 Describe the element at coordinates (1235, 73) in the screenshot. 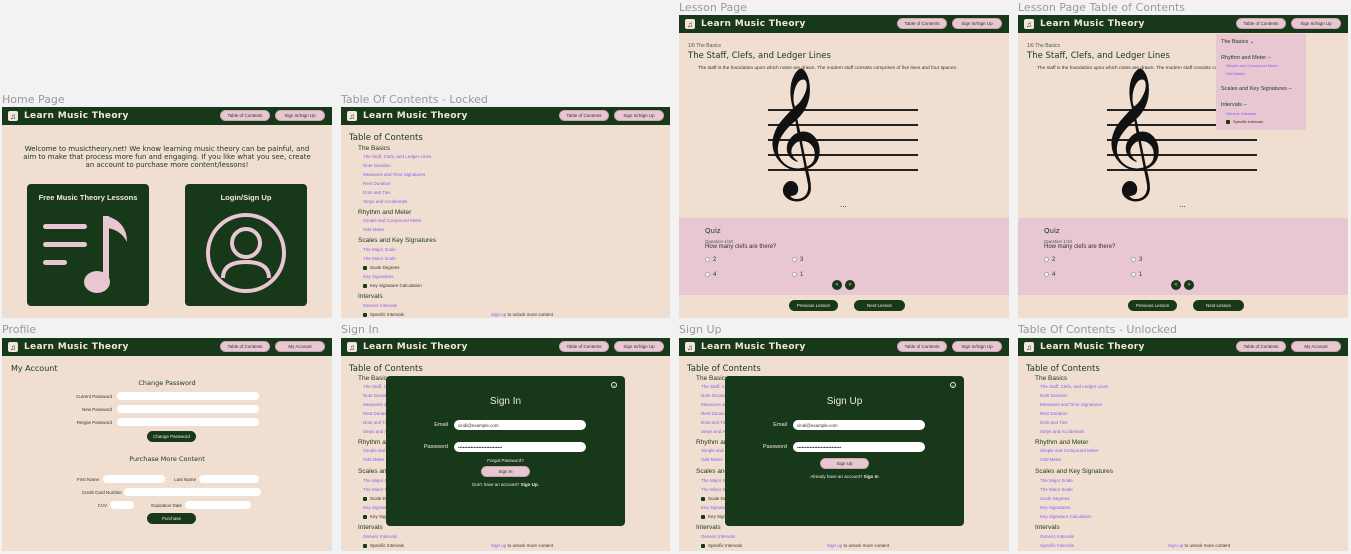

I see `dd-link: Odd Meter` at that location.